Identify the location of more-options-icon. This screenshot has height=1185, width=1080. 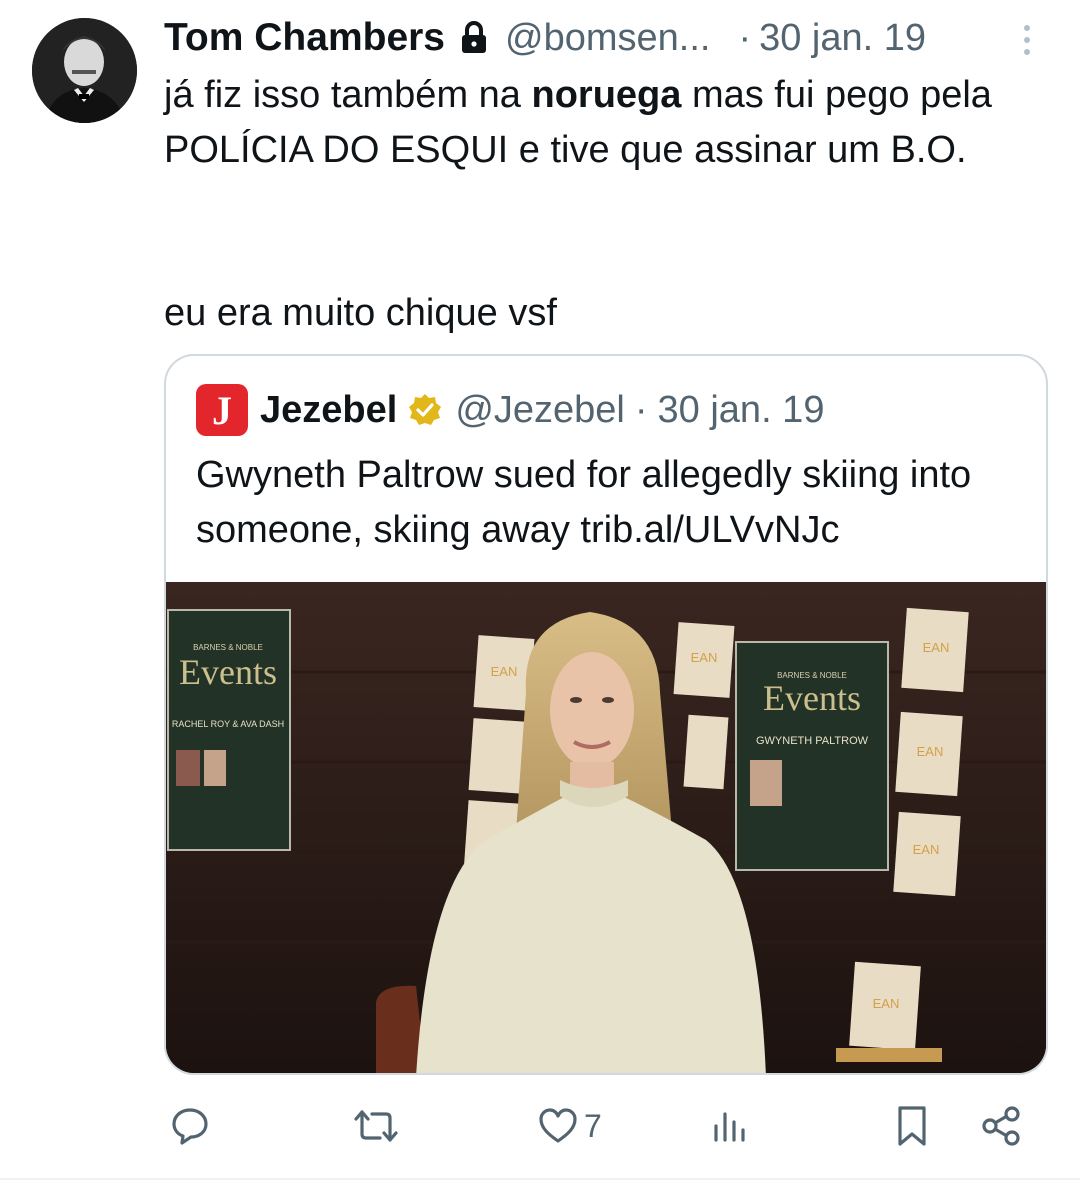
(1027, 40).